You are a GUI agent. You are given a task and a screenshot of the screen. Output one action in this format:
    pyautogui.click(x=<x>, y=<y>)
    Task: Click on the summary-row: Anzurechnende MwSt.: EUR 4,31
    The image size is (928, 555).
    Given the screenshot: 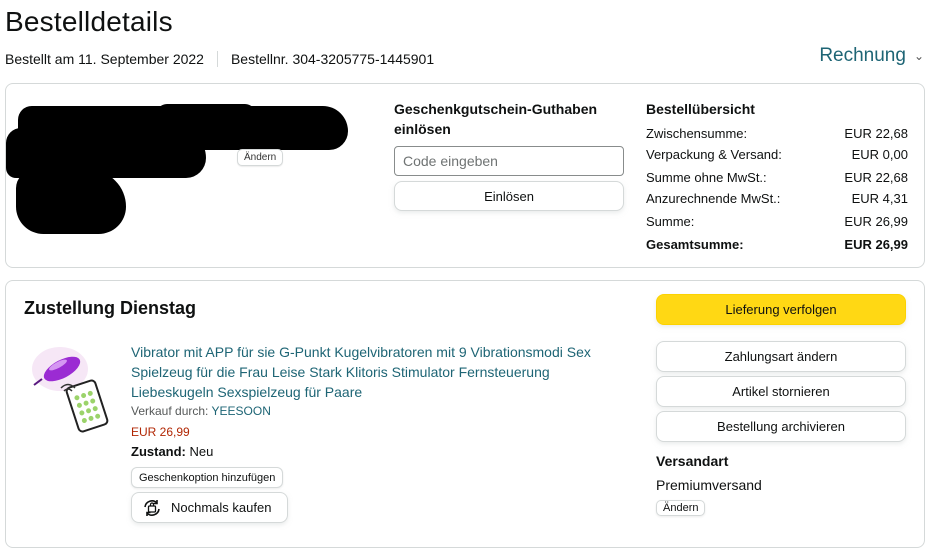 What is the action you would take?
    pyautogui.click(x=777, y=198)
    